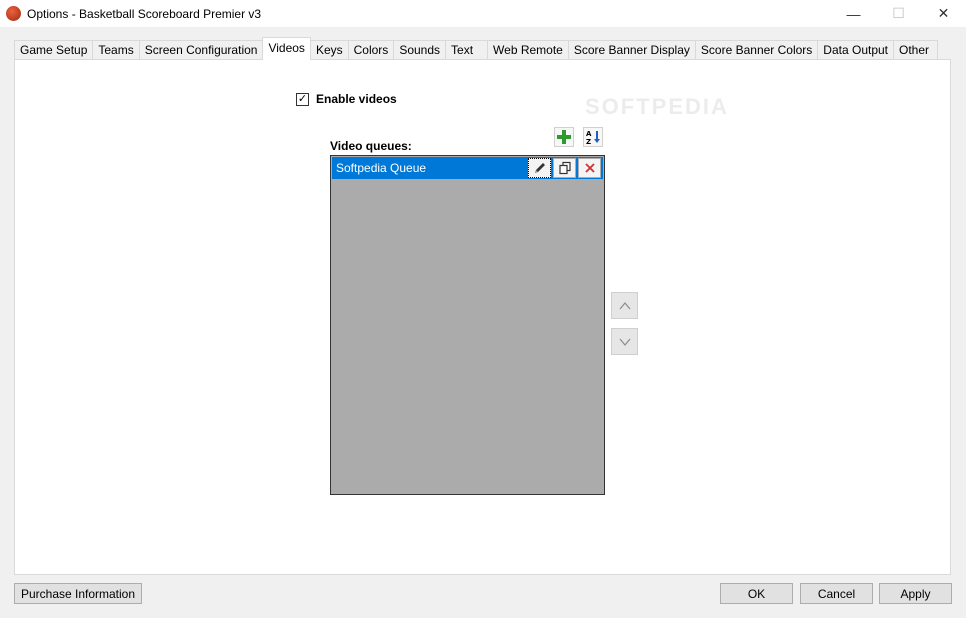 Image resolution: width=966 pixels, height=618 pixels. What do you see at coordinates (631, 50) in the screenshot?
I see `tab-score-banner-display: Score Banner Display` at bounding box center [631, 50].